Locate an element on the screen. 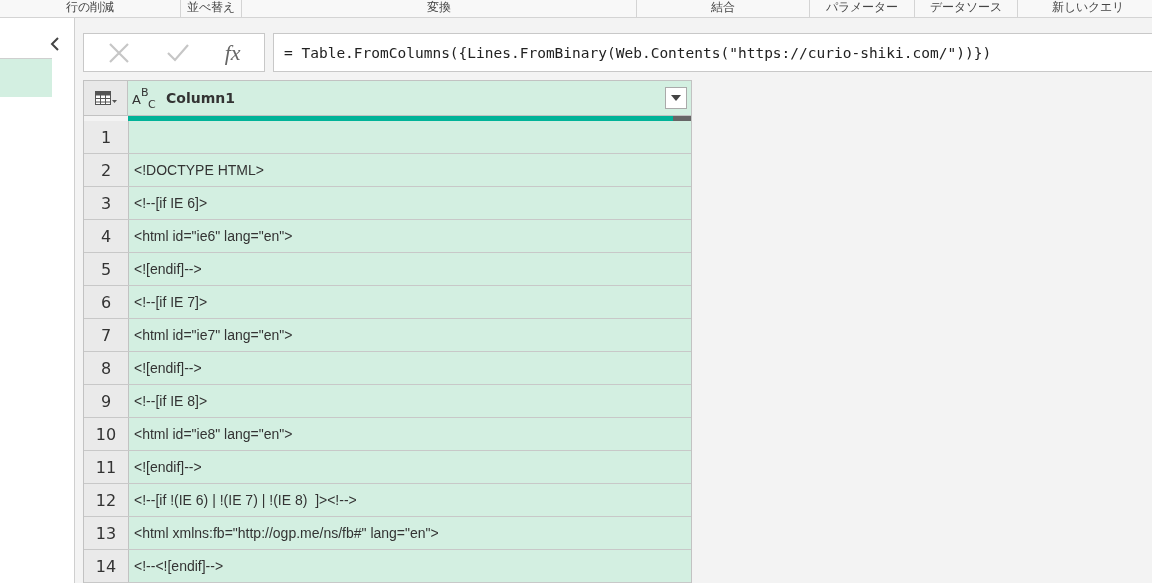  ribbon-group-label: データソース is located at coordinates (966, 8).